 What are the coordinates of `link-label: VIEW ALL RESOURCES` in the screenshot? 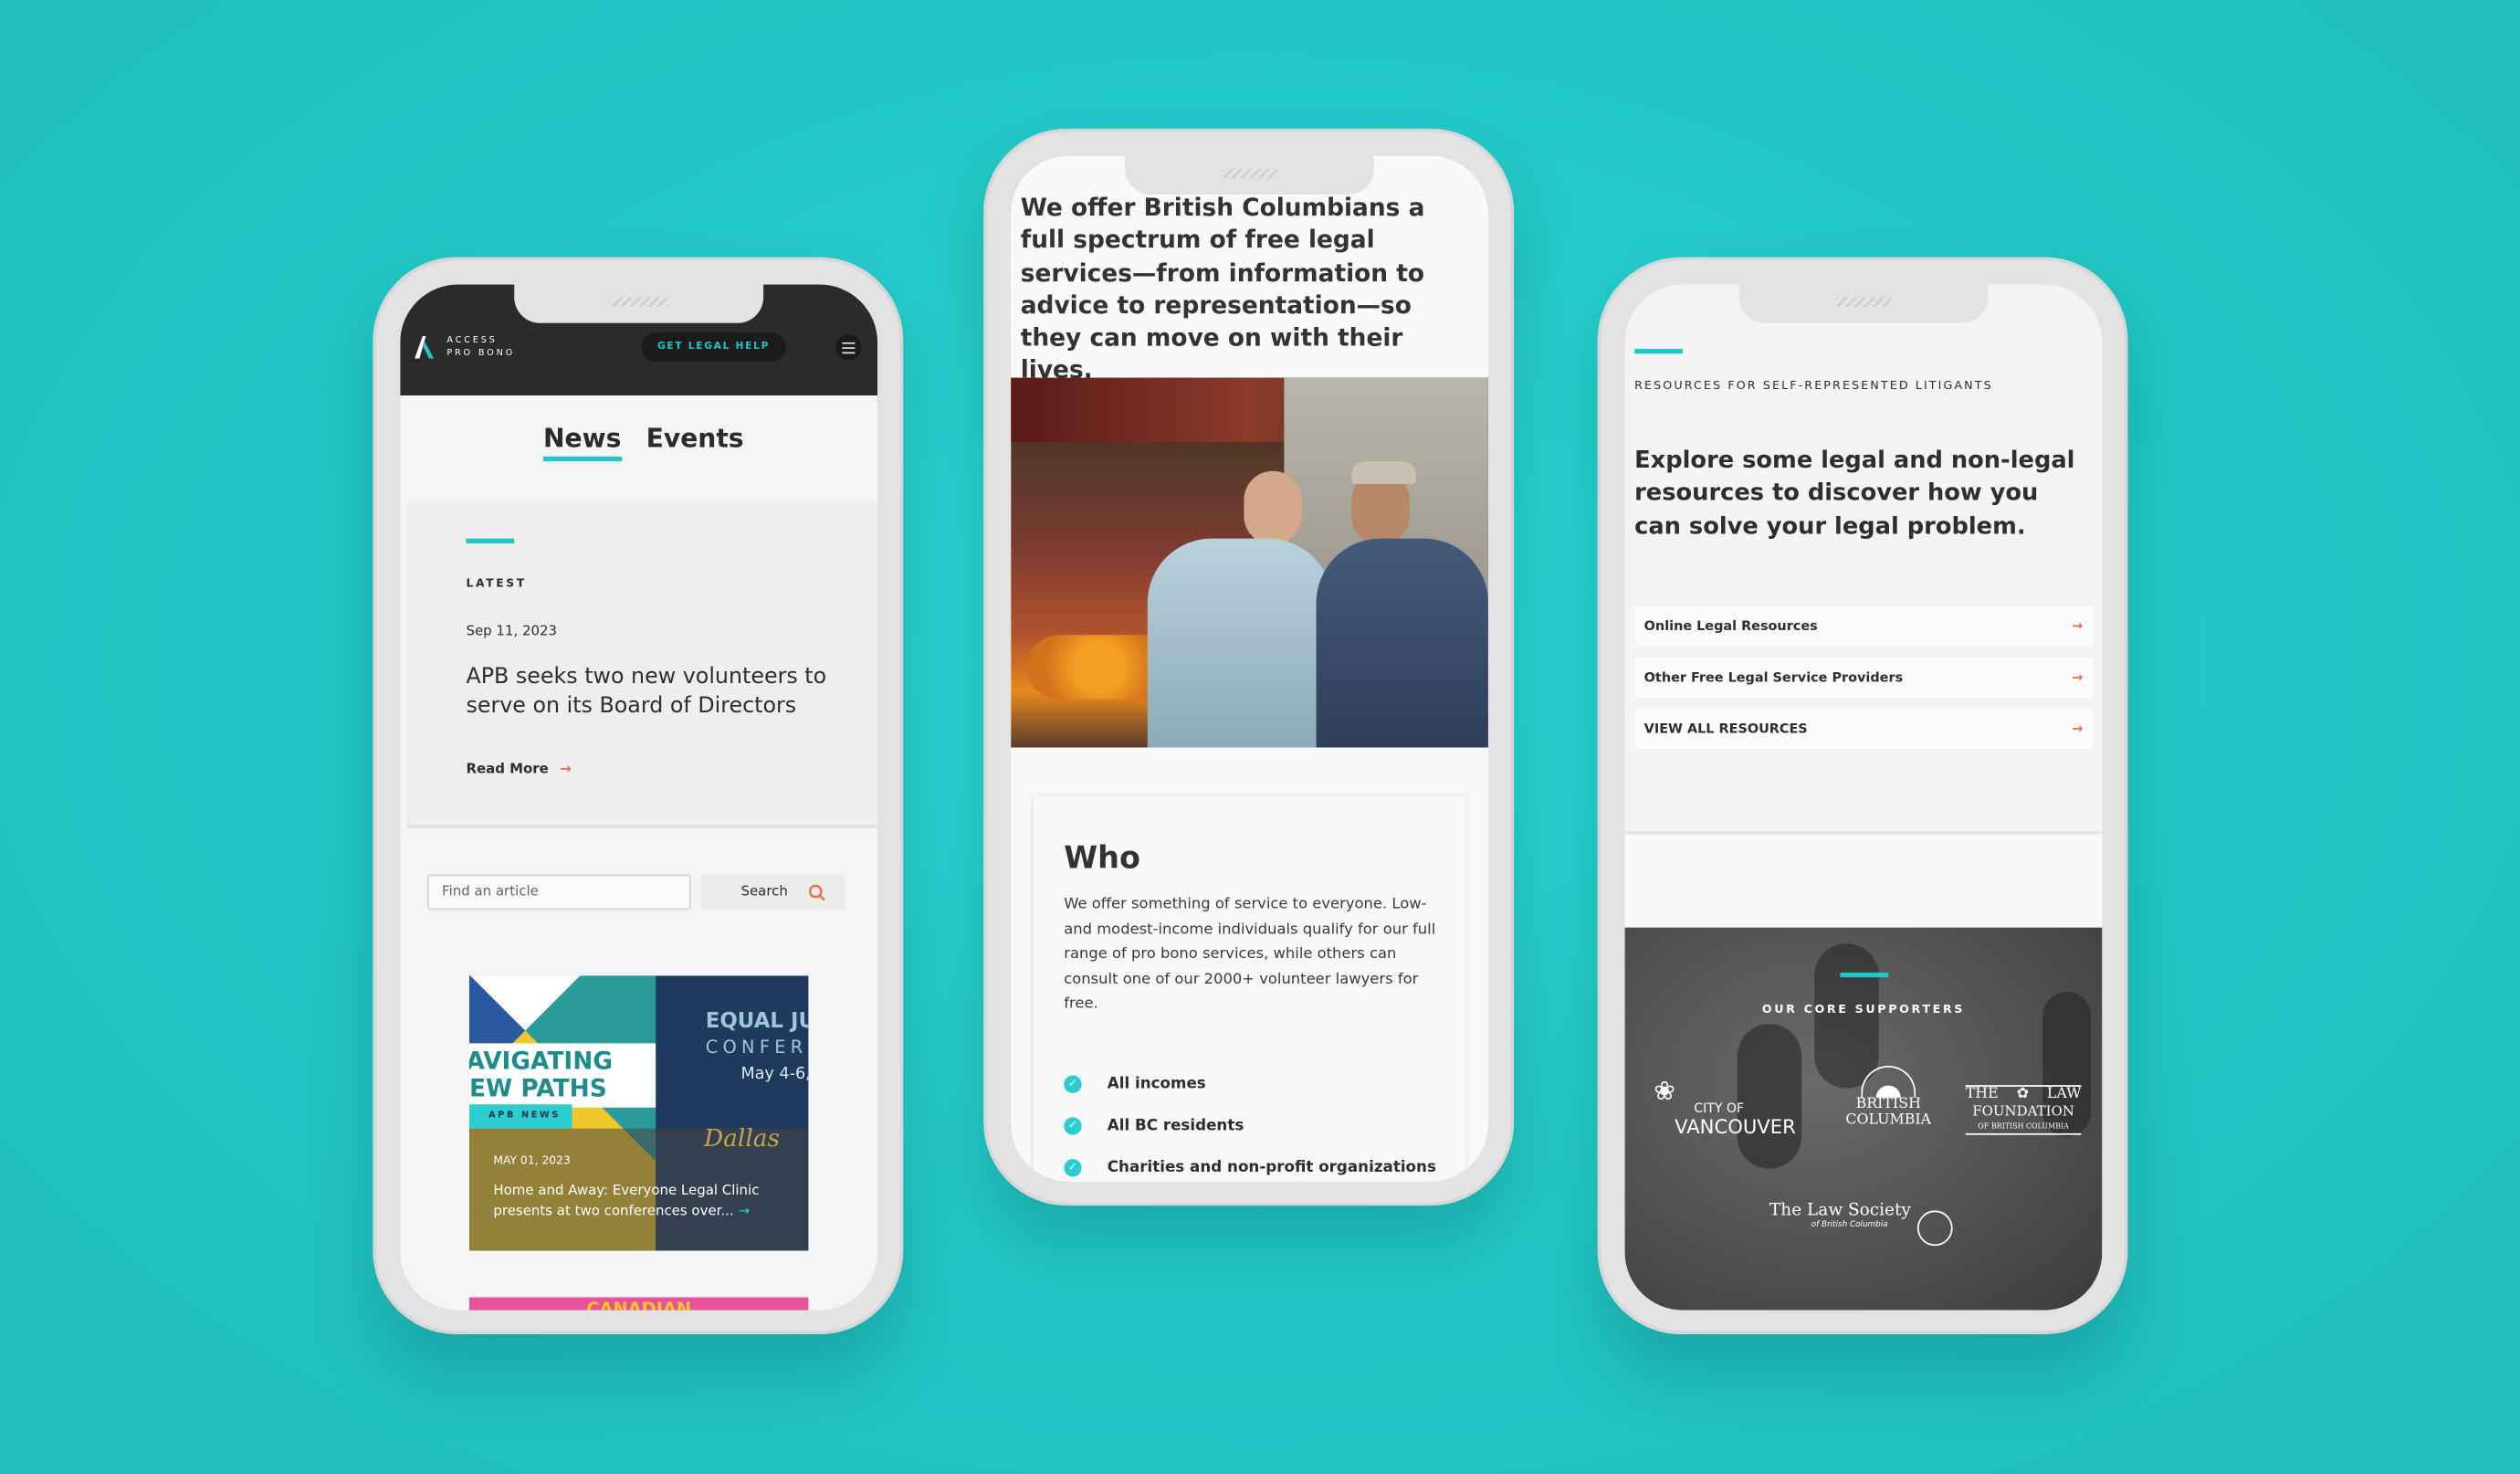 It's located at (1725, 728).